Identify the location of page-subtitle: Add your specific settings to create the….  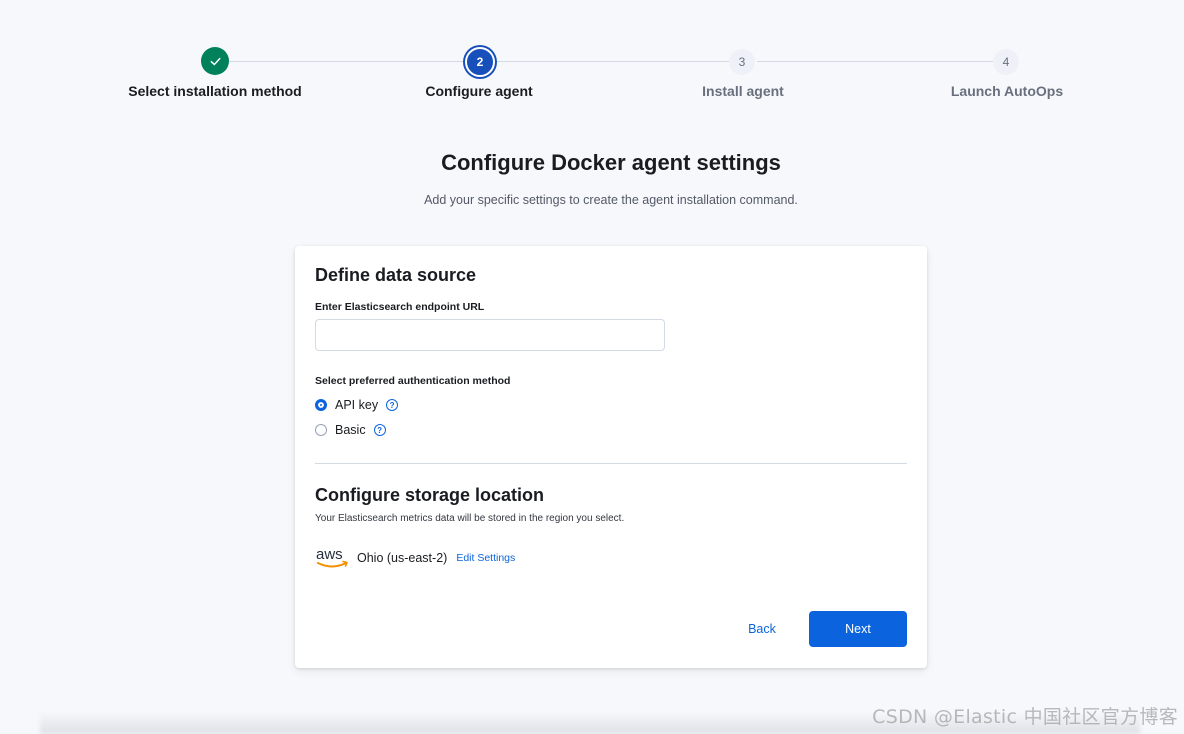
(611, 200).